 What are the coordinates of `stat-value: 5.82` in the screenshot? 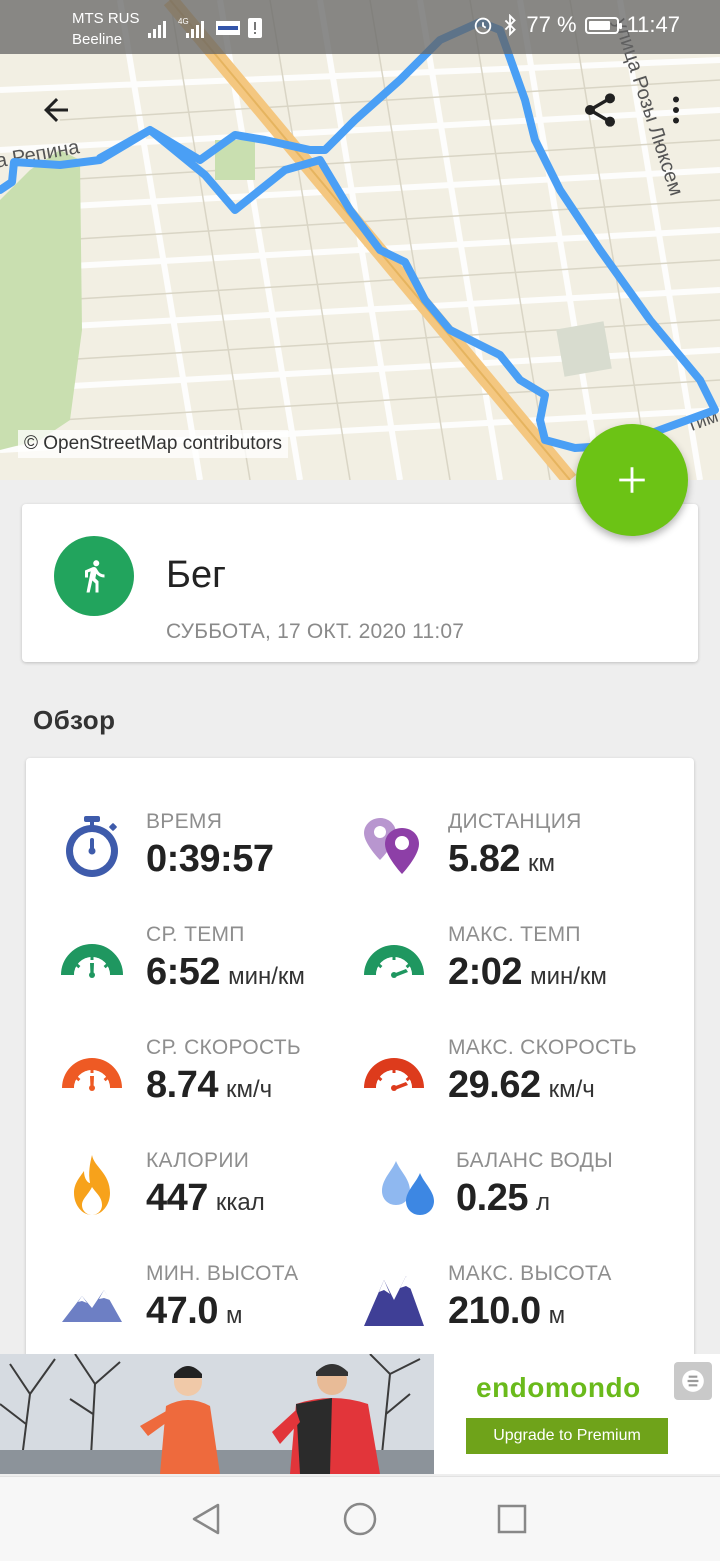 It's located at (484, 859).